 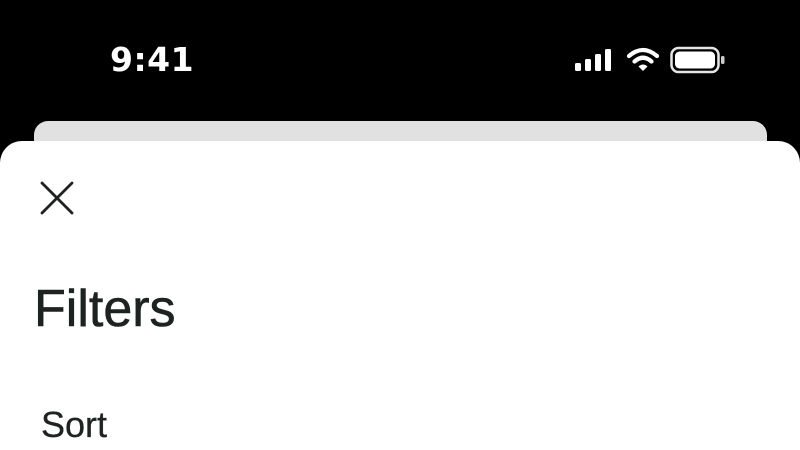 I want to click on status-icons, so click(x=650, y=60).